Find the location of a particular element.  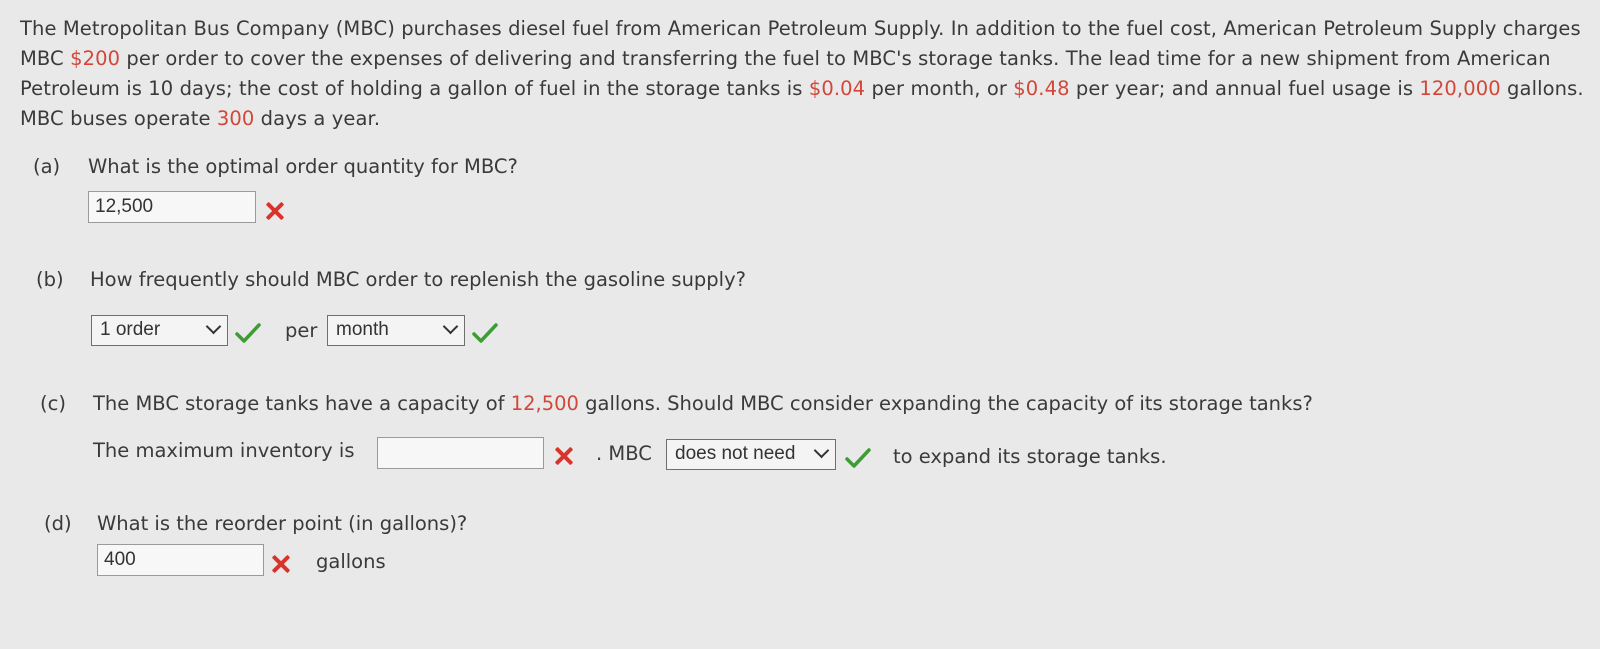

part-d-question: What is the reorder point (in gallons)? is located at coordinates (282, 523).